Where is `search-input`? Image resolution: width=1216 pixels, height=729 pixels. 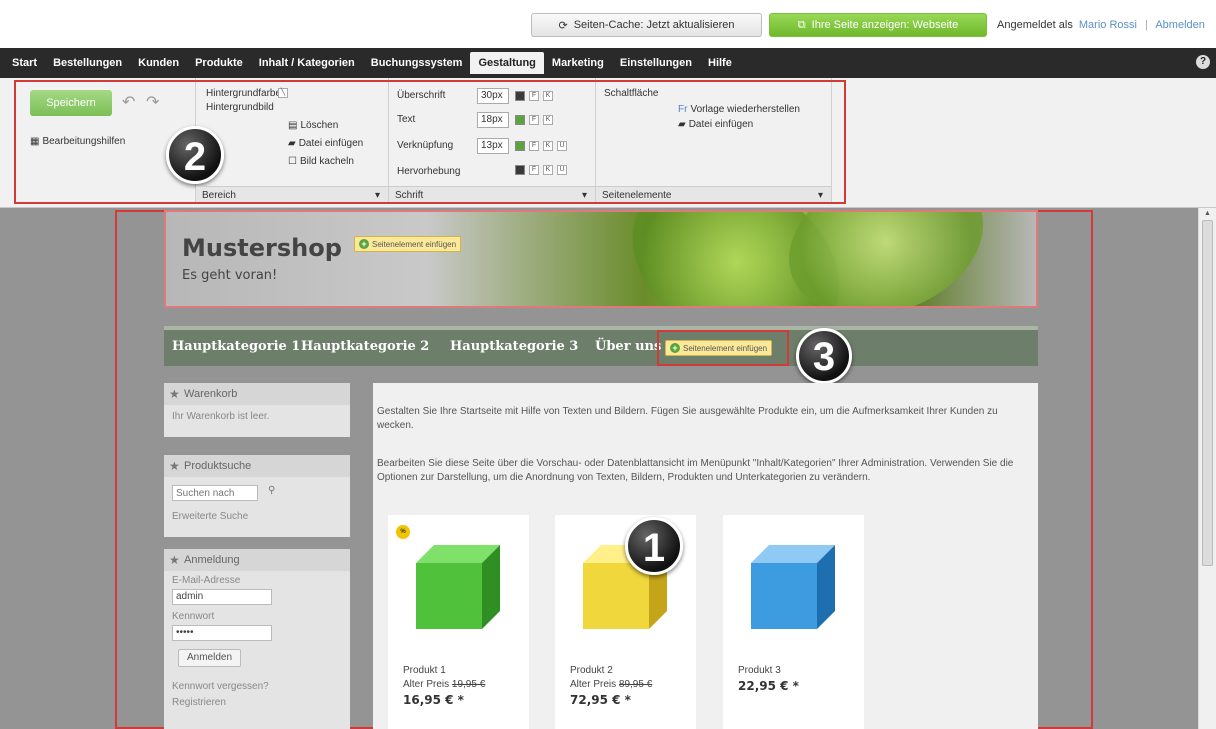
search-input is located at coordinates (215, 493).